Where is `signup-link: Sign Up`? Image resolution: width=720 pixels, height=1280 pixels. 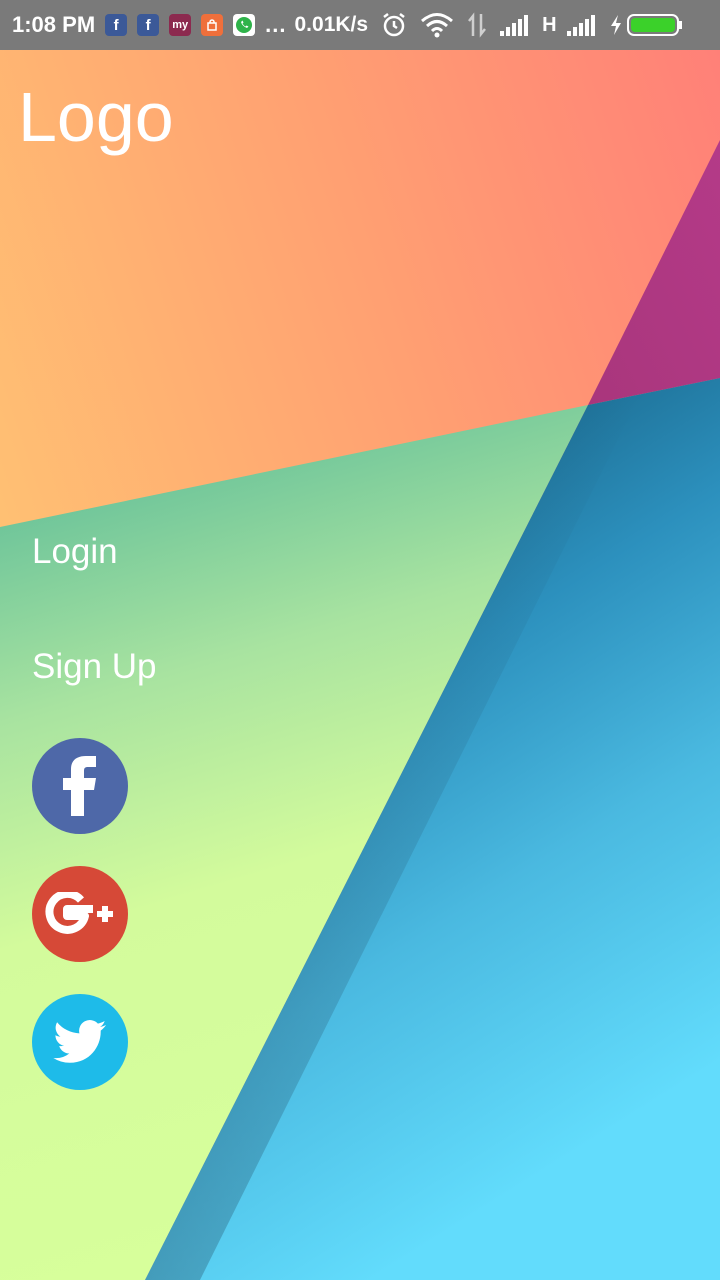 signup-link: Sign Up is located at coordinates (94, 666).